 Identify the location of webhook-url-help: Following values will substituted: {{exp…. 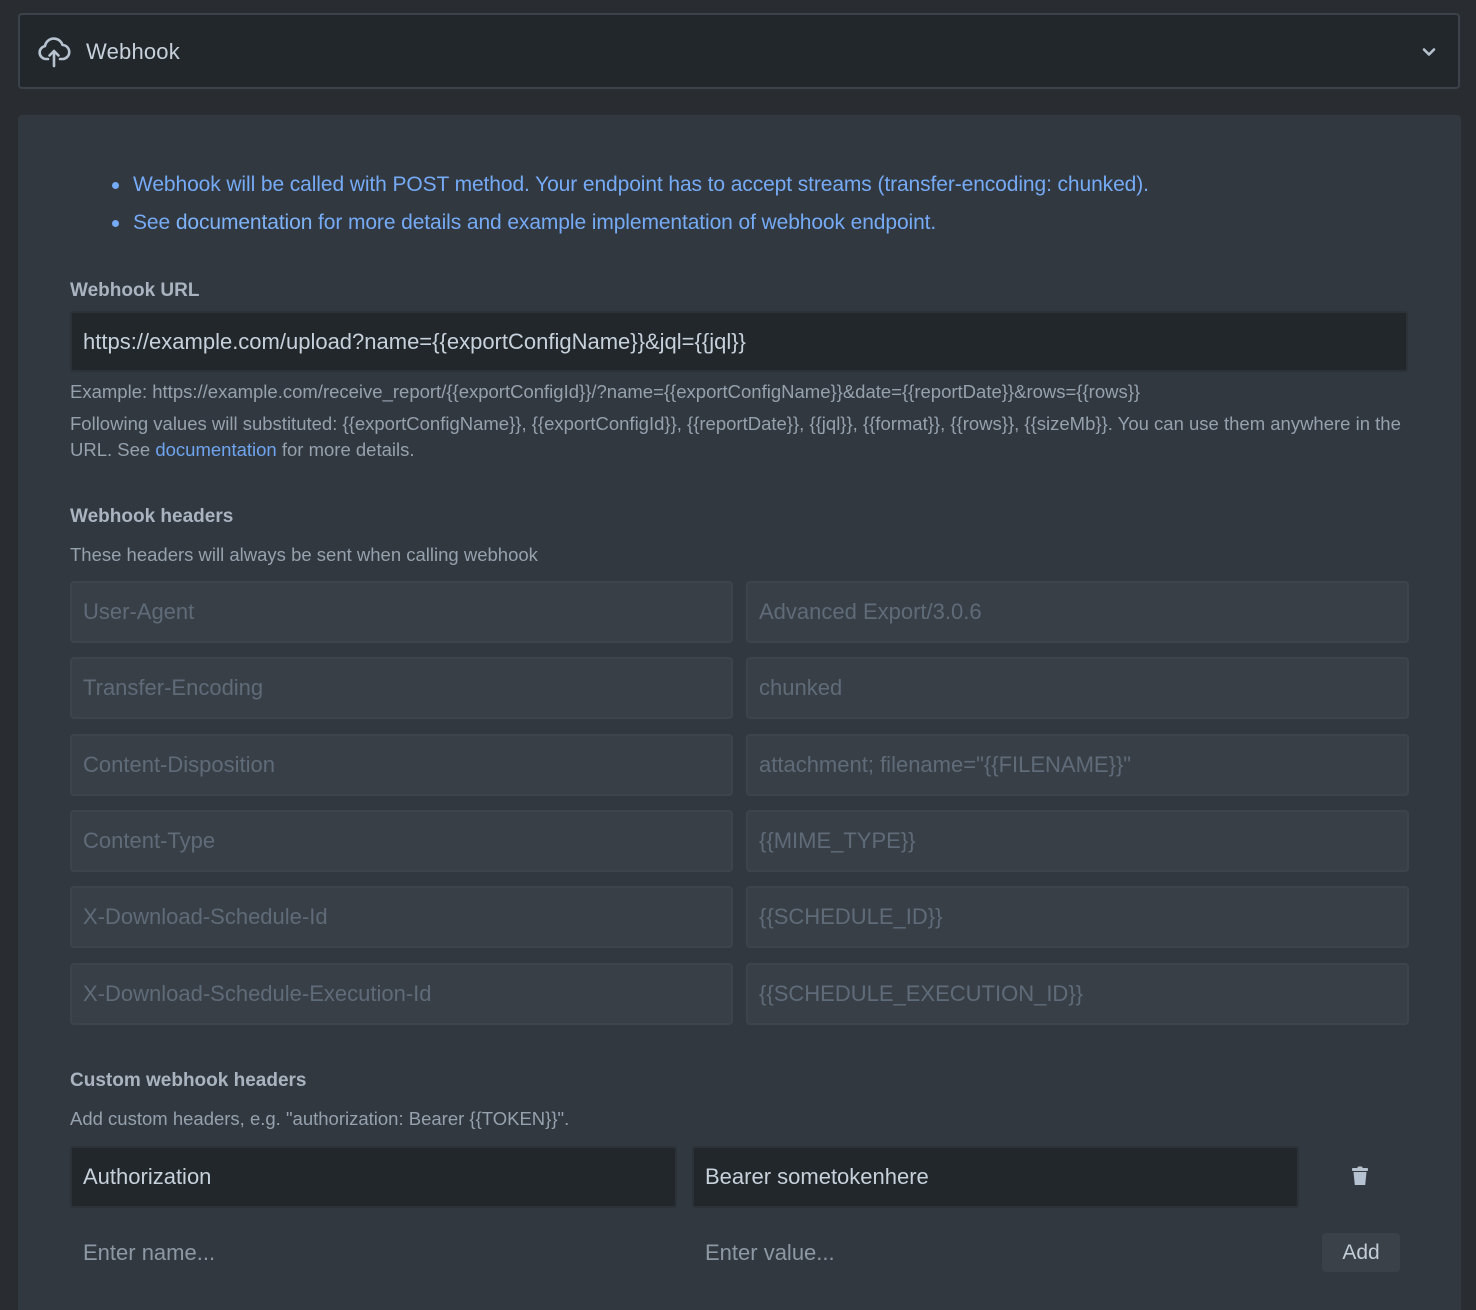
(742, 437).